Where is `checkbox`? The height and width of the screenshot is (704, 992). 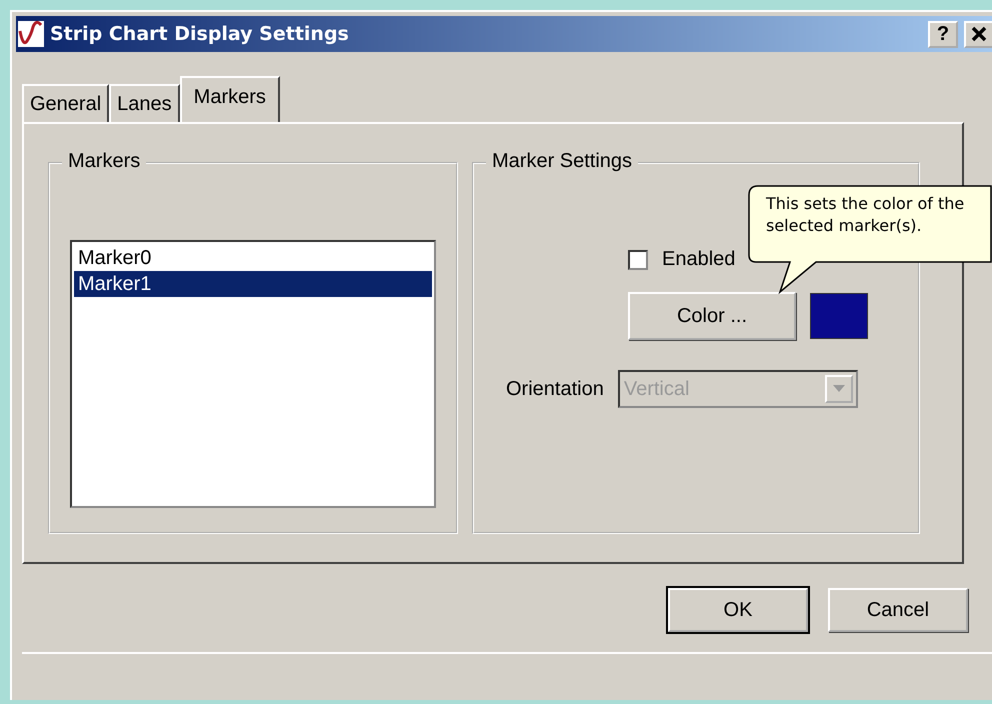
checkbox is located at coordinates (638, 260).